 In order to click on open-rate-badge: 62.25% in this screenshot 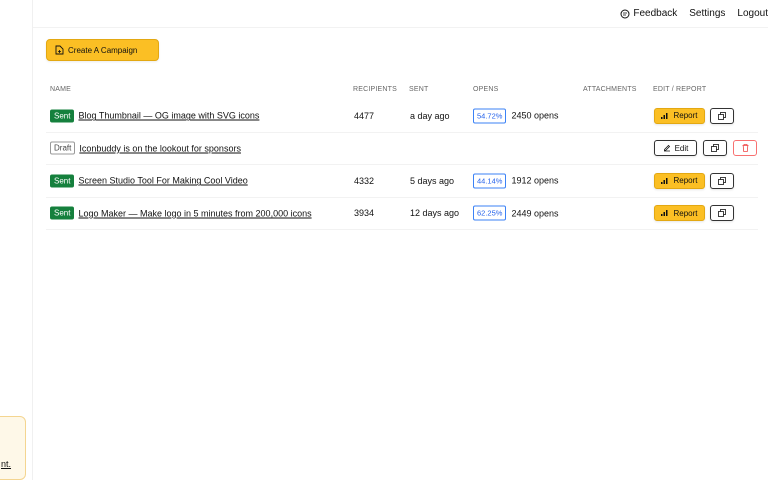, I will do `click(490, 213)`.